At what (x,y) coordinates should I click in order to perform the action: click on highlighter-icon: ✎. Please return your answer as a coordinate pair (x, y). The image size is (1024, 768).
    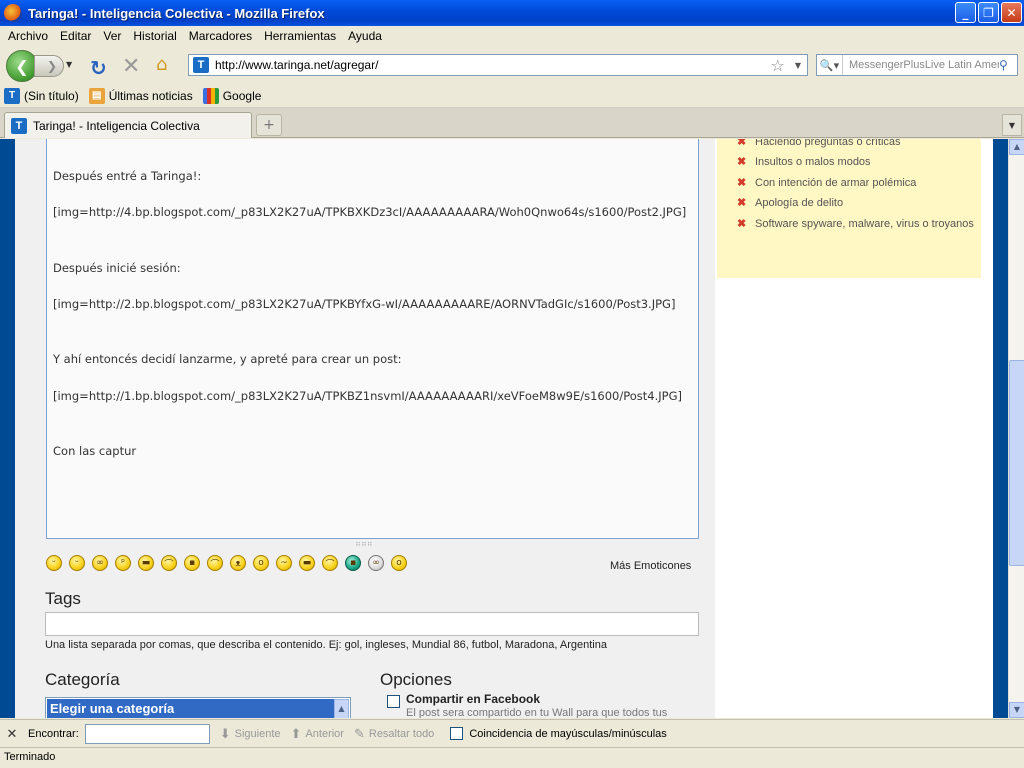
    Looking at the image, I should click on (359, 733).